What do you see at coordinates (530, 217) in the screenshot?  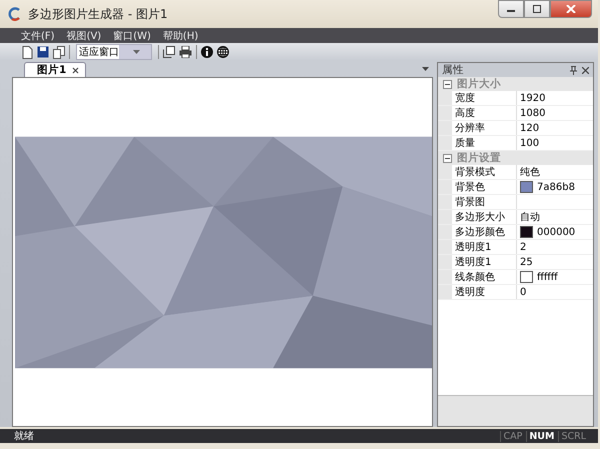 I see `property-value: 自动` at bounding box center [530, 217].